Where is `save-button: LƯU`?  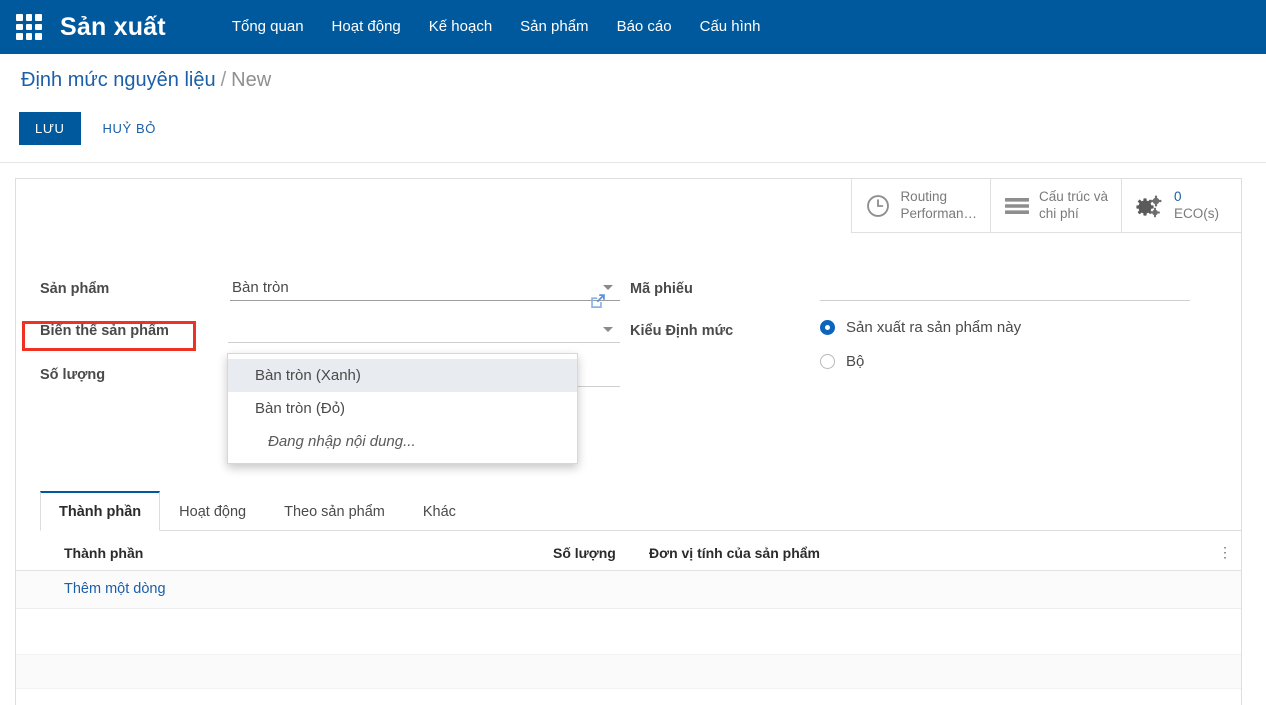
save-button: LƯU is located at coordinates (50, 128).